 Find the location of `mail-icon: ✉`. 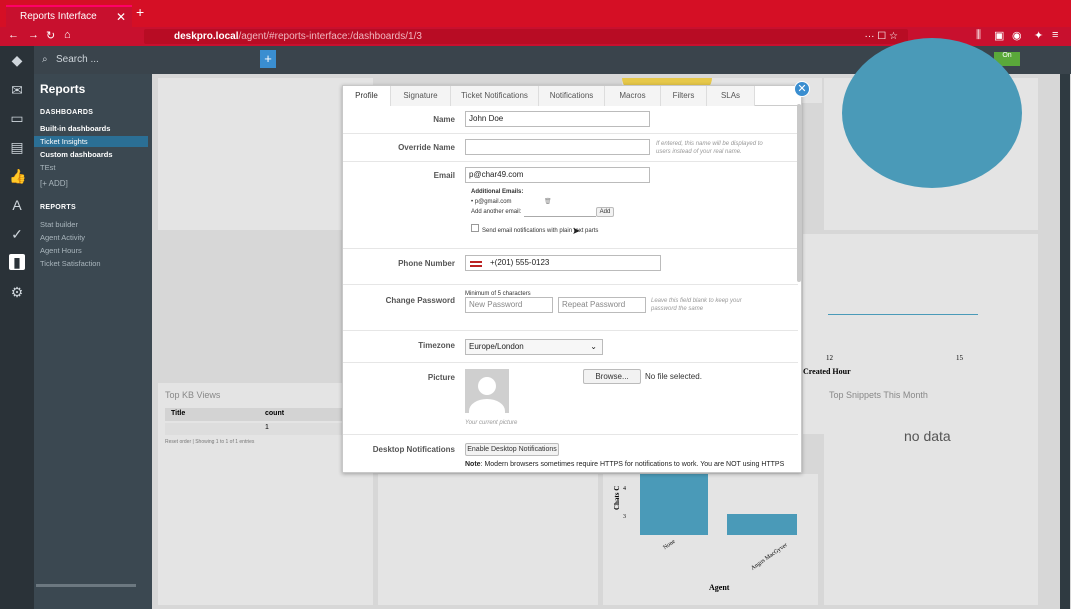

mail-icon: ✉ is located at coordinates (17, 90).